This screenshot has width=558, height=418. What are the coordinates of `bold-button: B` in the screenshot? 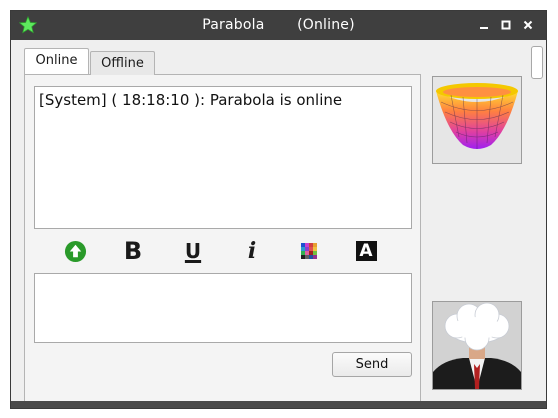 It's located at (133, 251).